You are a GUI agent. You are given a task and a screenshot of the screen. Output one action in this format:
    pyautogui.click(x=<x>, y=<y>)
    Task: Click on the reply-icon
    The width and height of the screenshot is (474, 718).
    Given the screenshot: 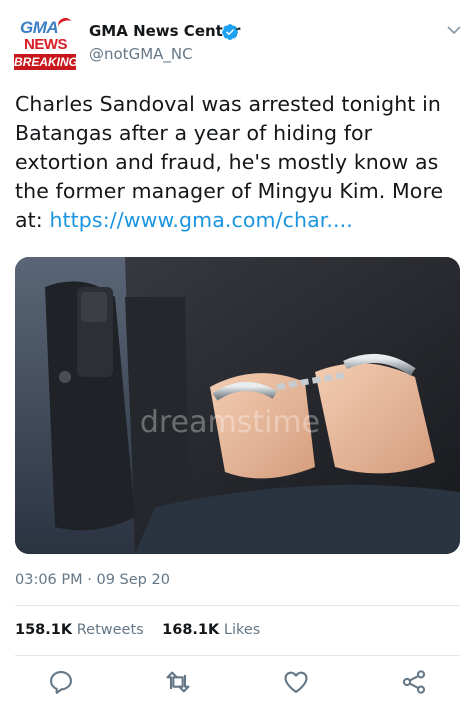 What is the action you would take?
    pyautogui.click(x=61, y=682)
    